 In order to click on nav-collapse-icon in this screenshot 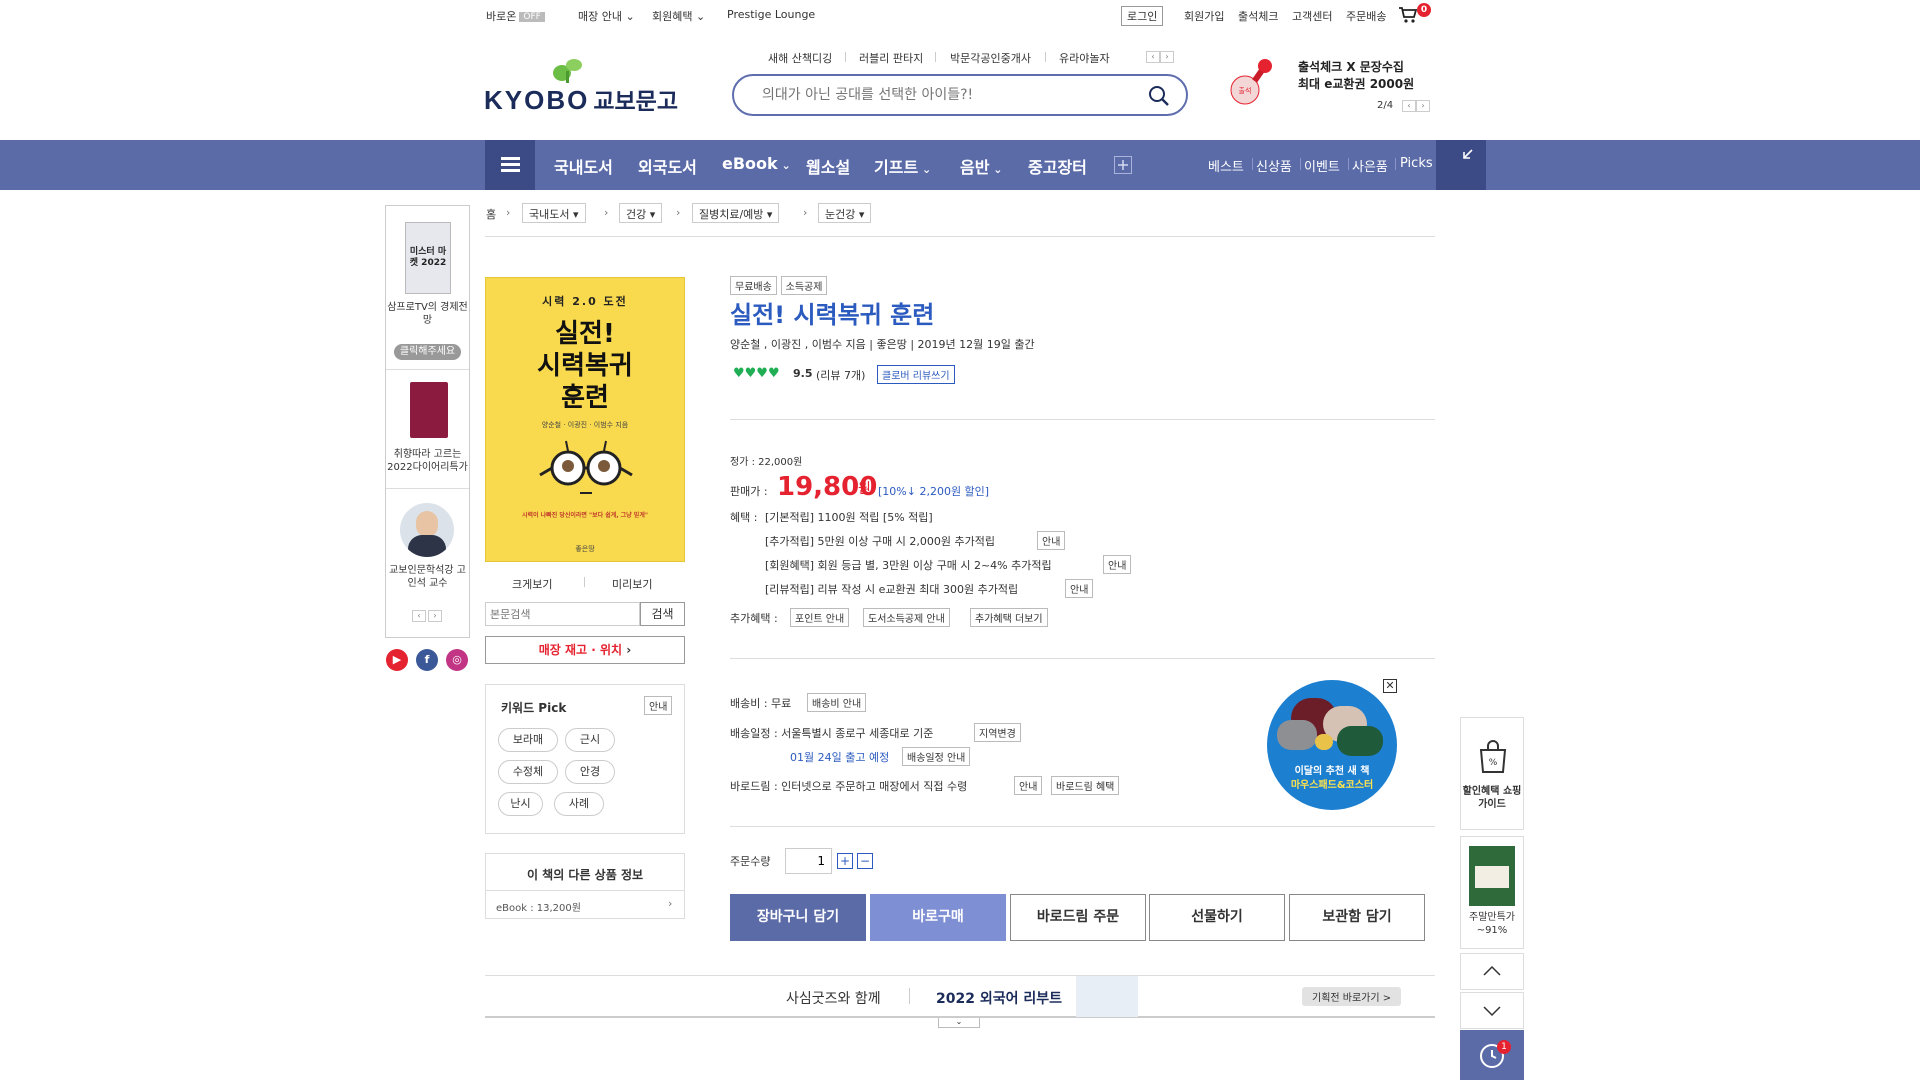, I will do `click(1461, 165)`.